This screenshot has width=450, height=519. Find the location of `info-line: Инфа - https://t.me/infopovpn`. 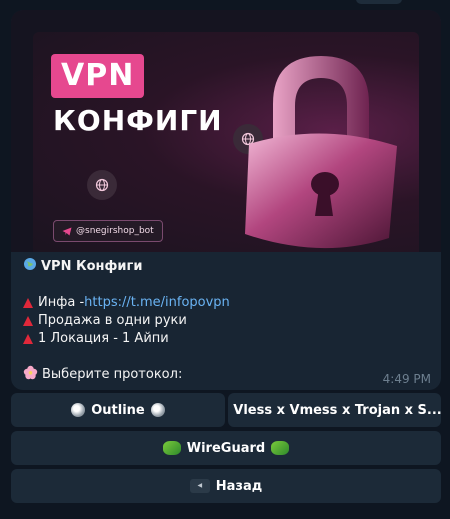

info-line: Инфа - https://t.me/infopovpn is located at coordinates (226, 303).